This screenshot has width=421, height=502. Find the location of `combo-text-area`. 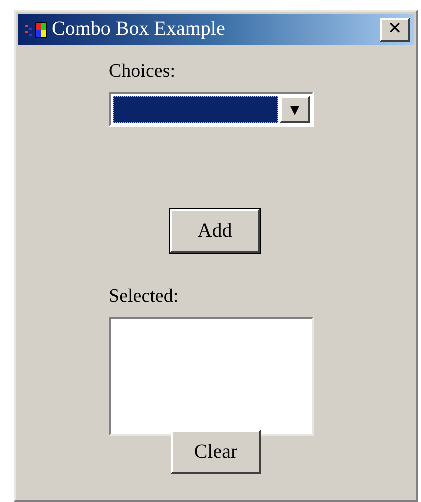

combo-text-area is located at coordinates (195, 109).